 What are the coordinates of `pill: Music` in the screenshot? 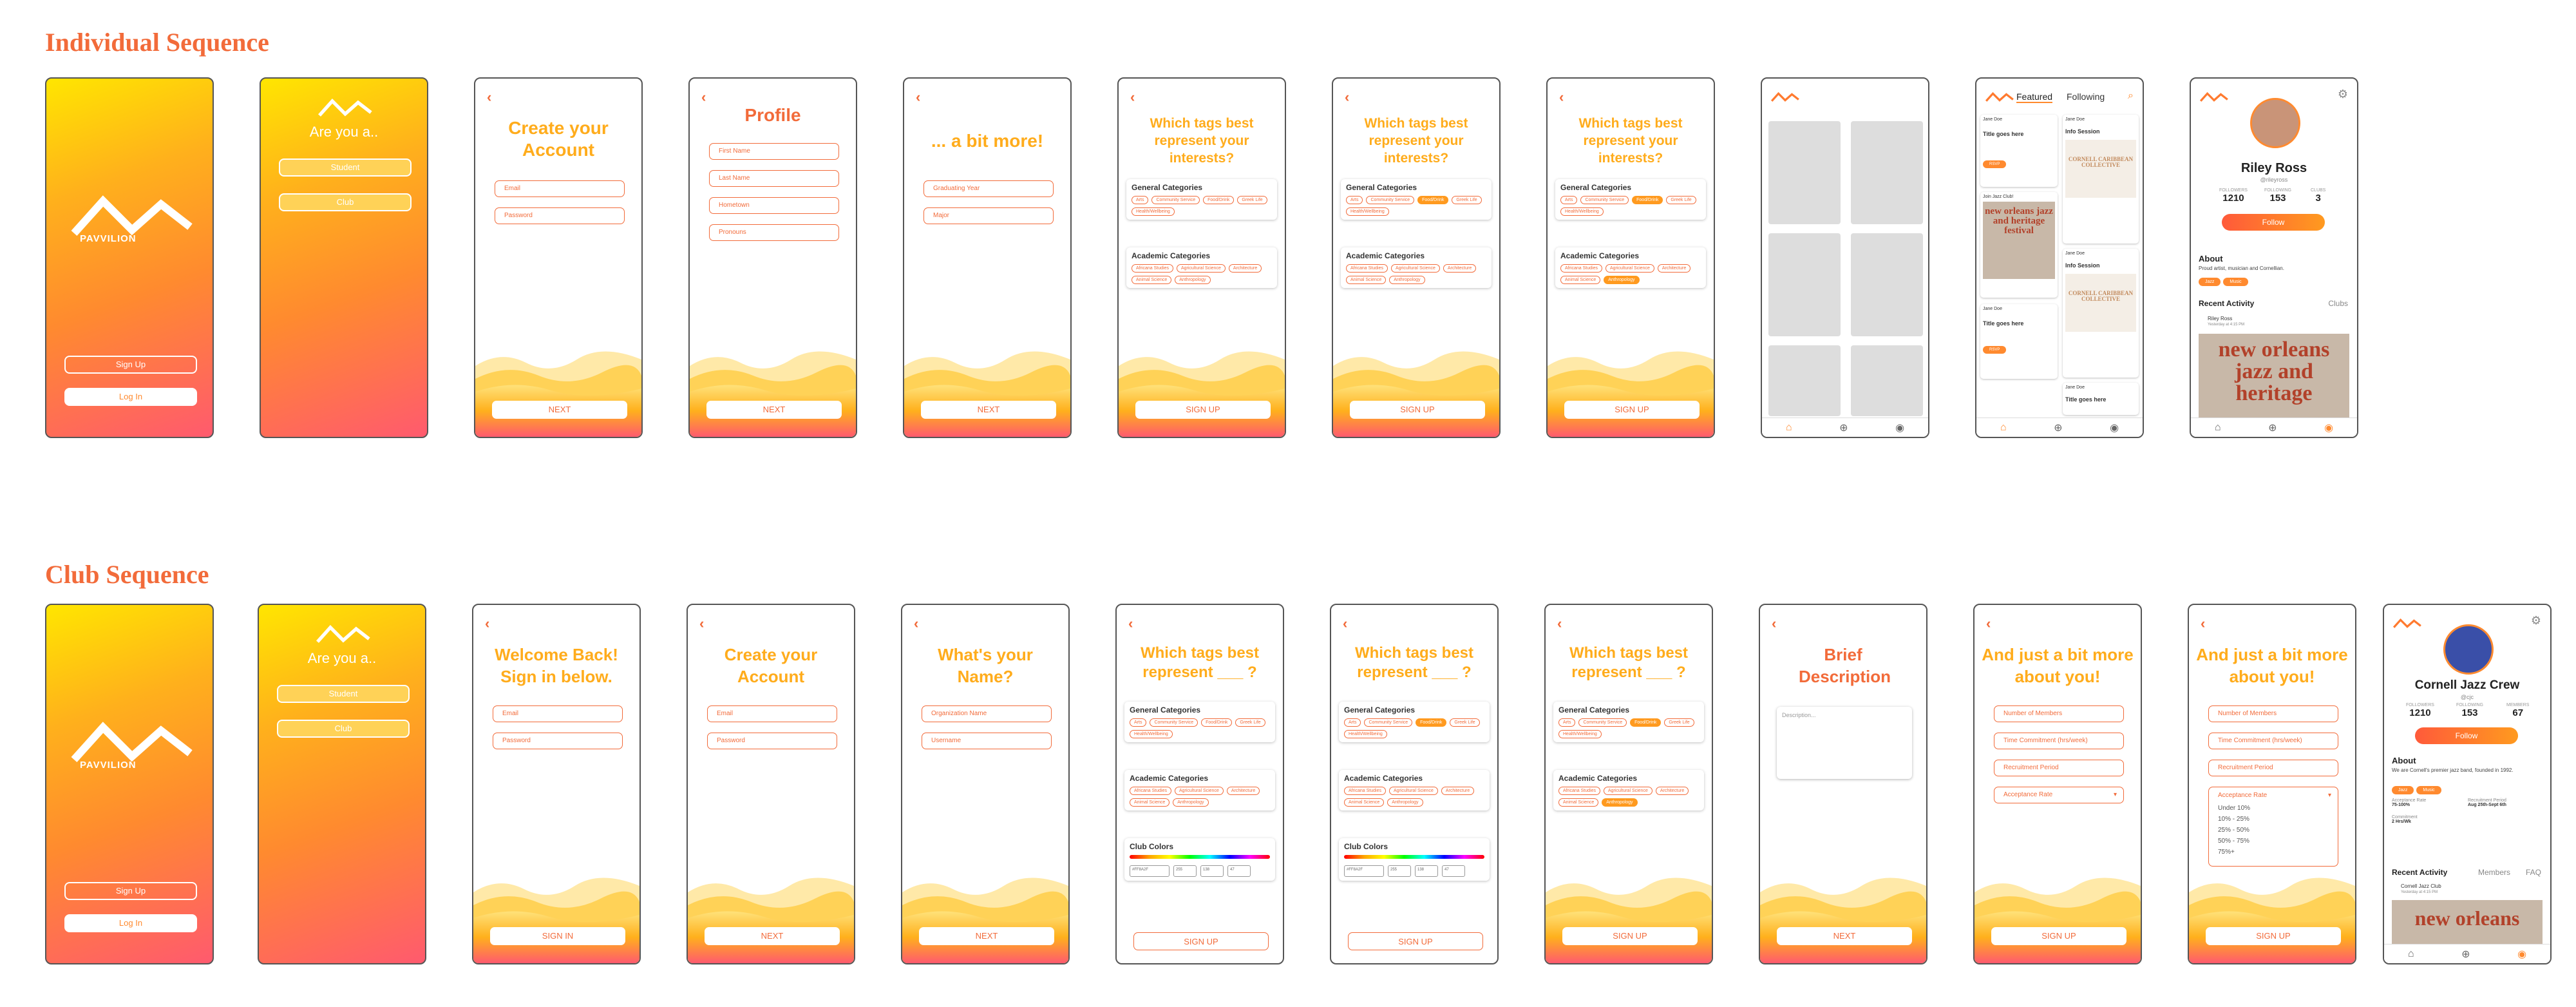 It's located at (2428, 790).